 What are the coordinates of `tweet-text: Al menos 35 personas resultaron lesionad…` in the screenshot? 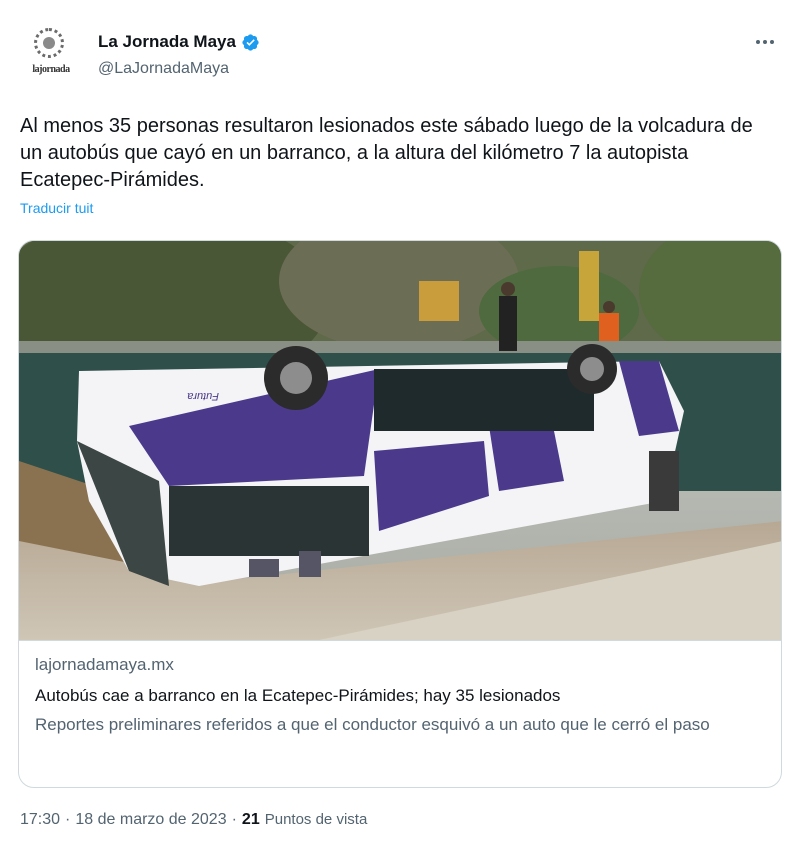 It's located at (386, 153).